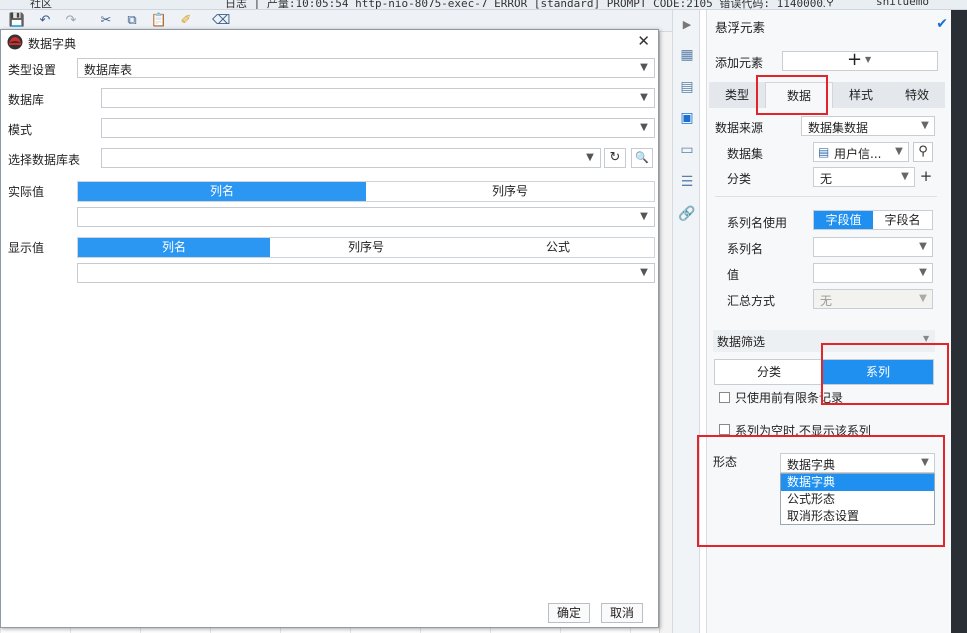  I want to click on value-select: ▼, so click(873, 273).